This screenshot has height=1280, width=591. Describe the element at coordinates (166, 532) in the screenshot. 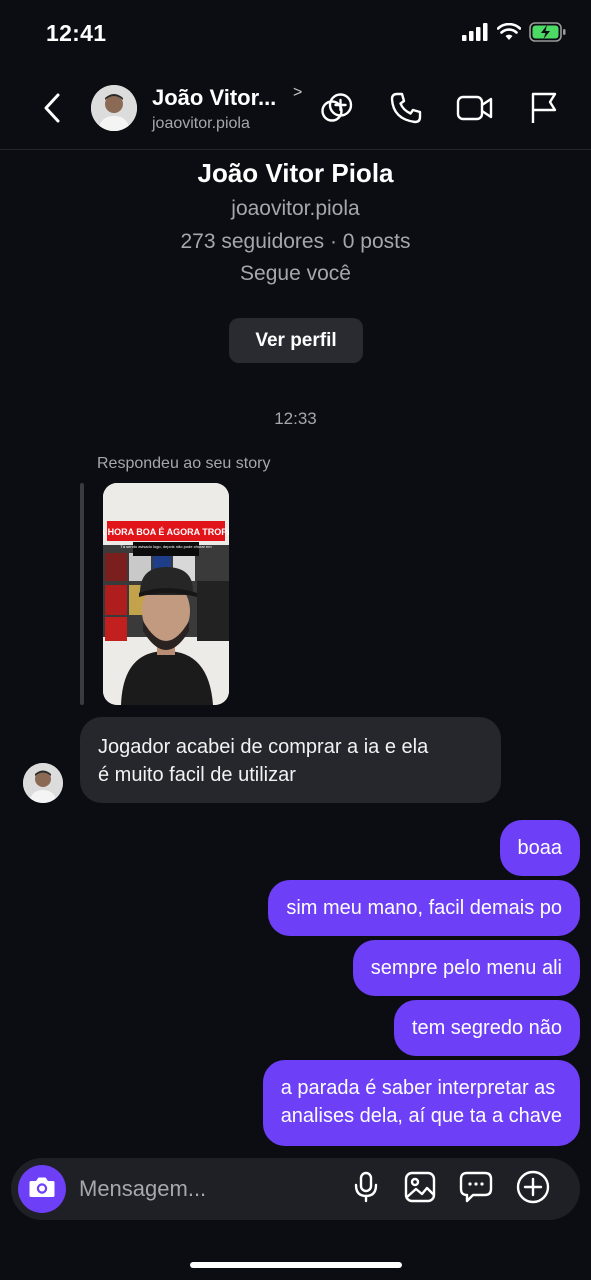

I see `svg-text: A HORA BOA É AGORA TROPA` at that location.